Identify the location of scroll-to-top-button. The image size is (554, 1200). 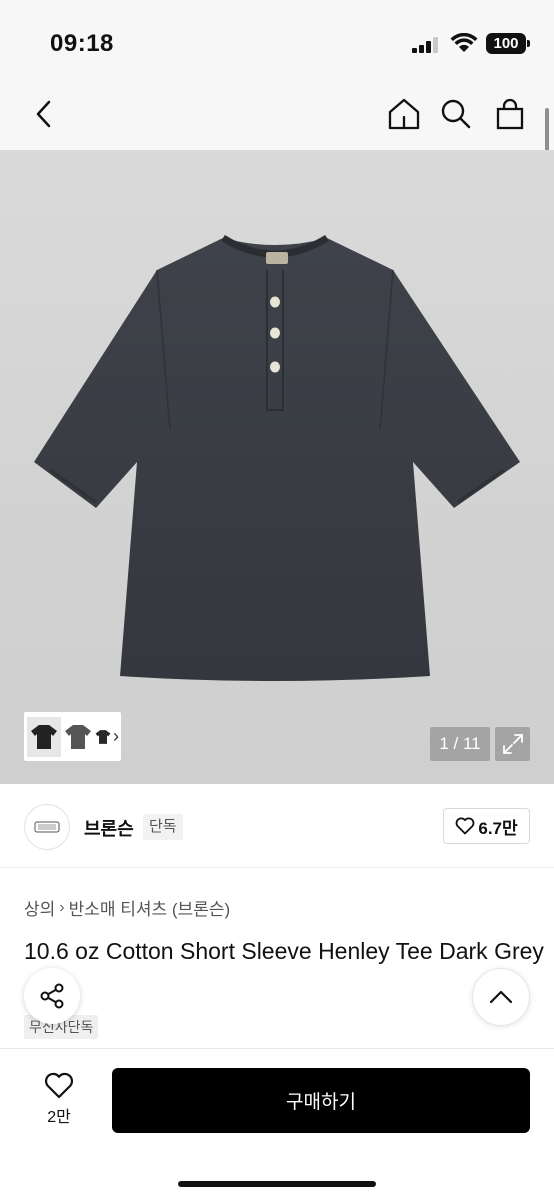
(501, 997).